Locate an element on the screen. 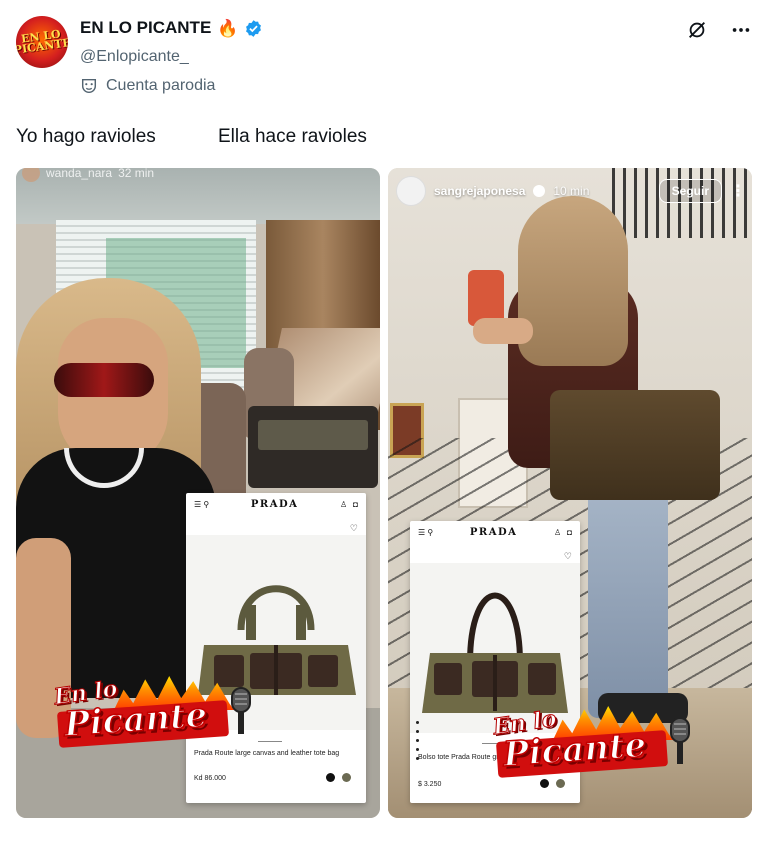 This screenshot has height=845, width=767. story-time: 32 min is located at coordinates (136, 174).